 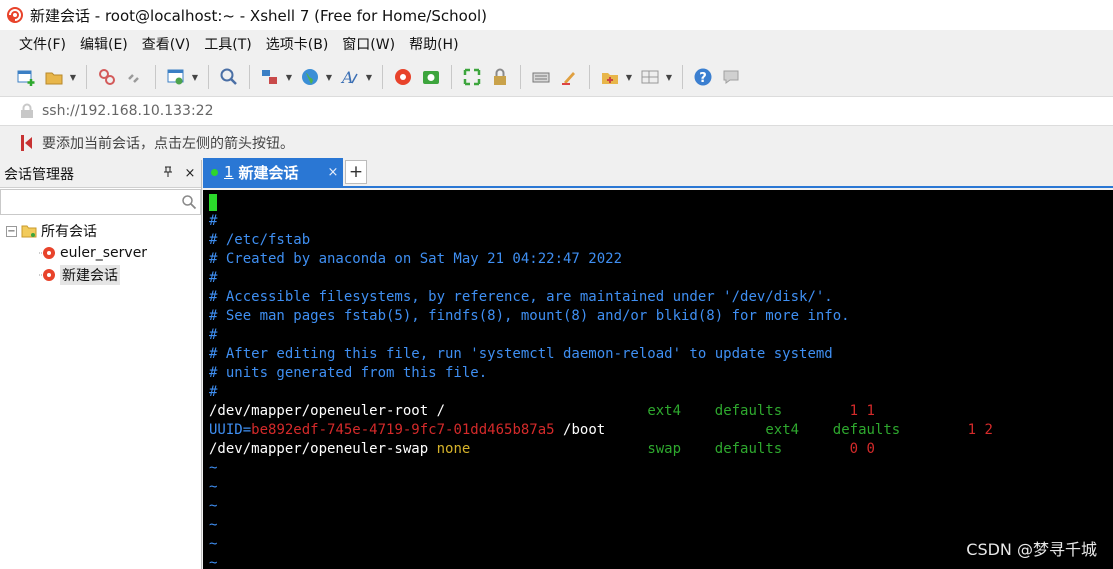 I want to click on address-input: ssh://192.168.10.133:22, so click(x=127, y=111).